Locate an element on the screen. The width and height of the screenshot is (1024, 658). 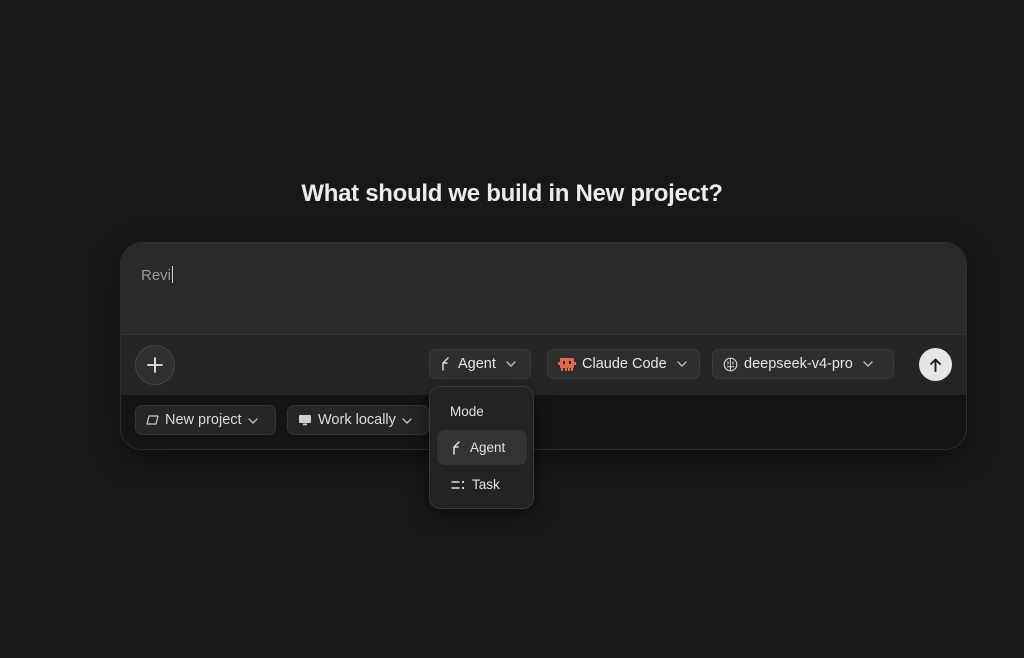
mode-dropdown: Agent is located at coordinates (480, 364).